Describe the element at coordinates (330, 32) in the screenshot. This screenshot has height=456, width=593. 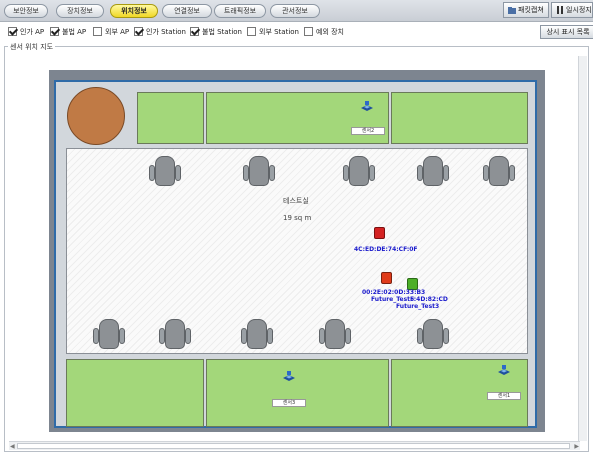
I see `filter-label: 예외 장치` at that location.